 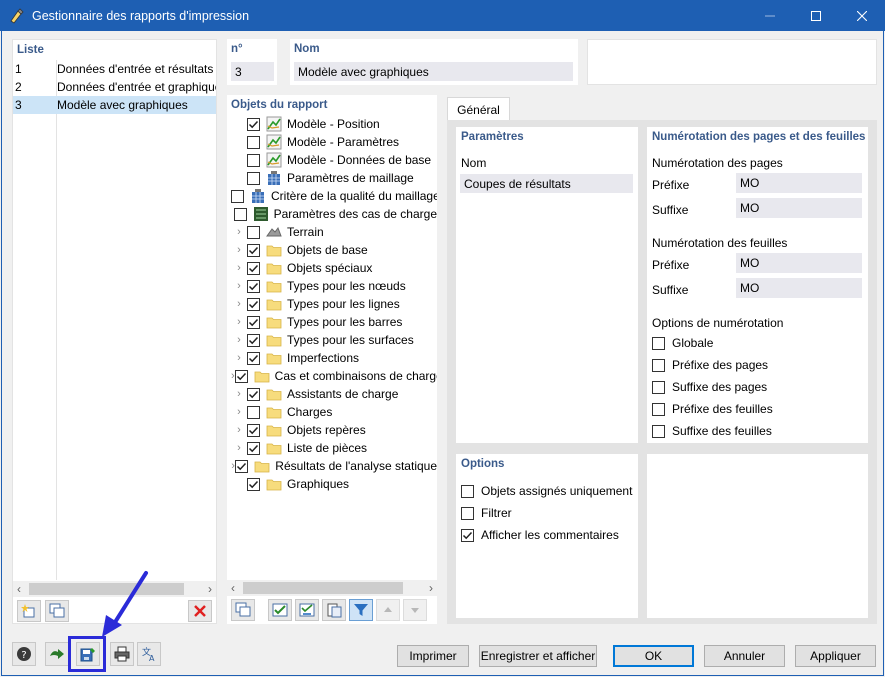 I want to click on delete-report-button, so click(x=200, y=611).